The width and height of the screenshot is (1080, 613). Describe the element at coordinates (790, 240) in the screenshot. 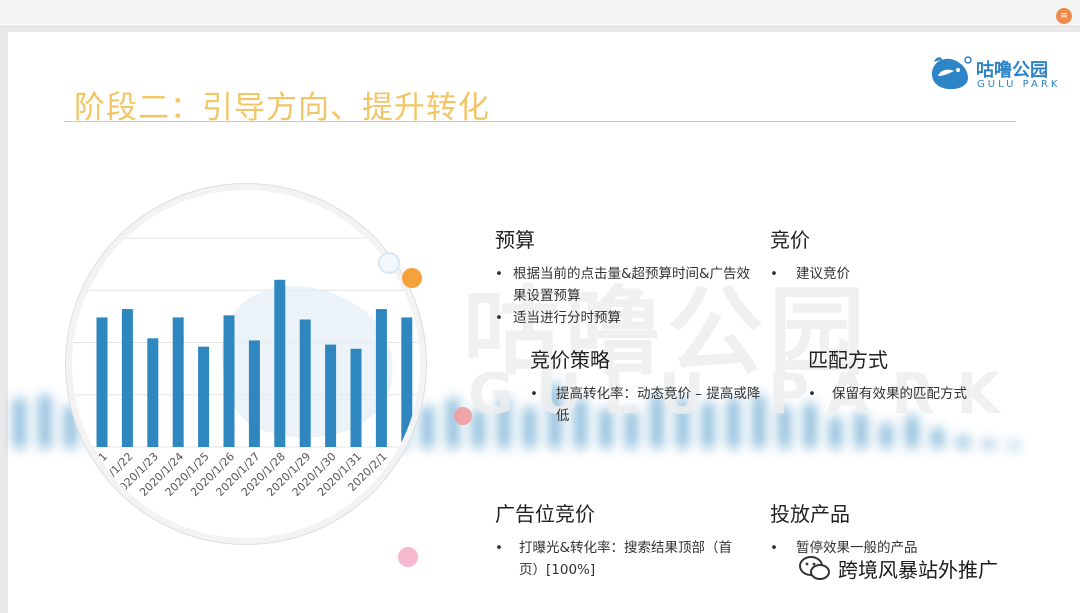

I see `section-heading: 竞价` at that location.